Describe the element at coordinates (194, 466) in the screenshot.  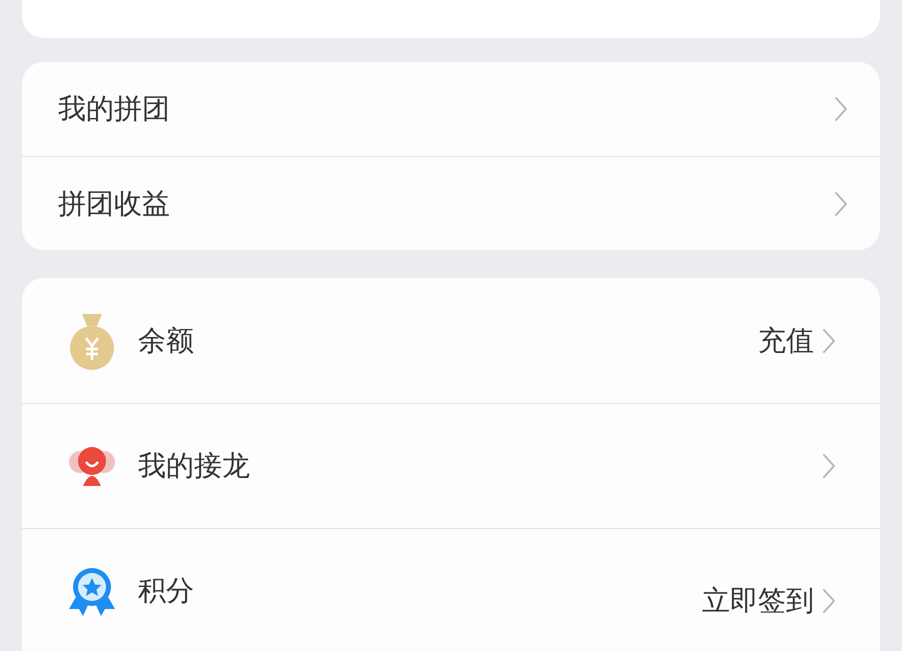
I see `row-label: 我的接龙` at that location.